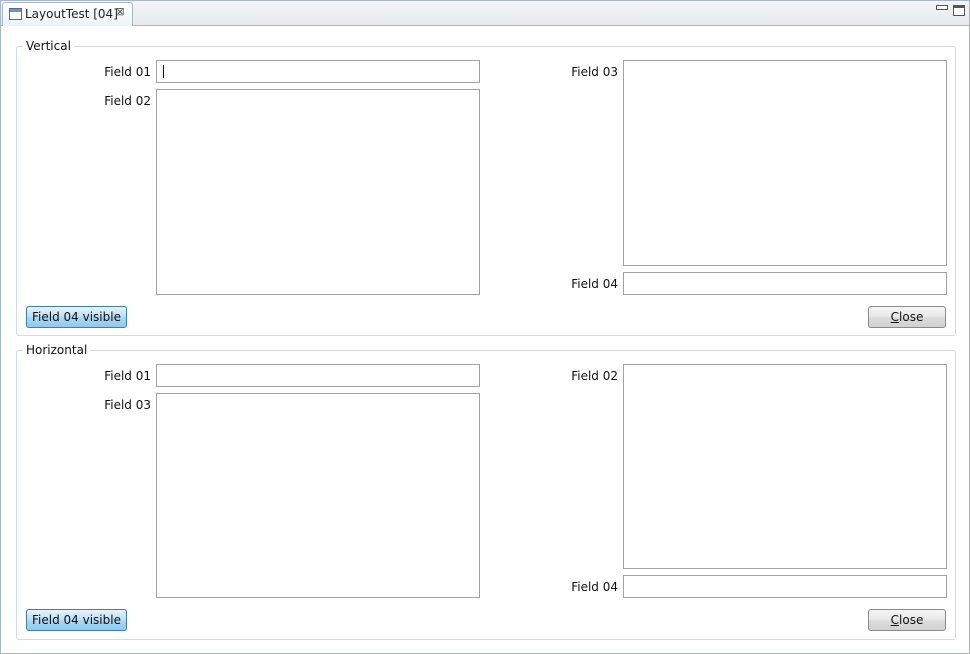  Describe the element at coordinates (163, 71) in the screenshot. I see `text-caret` at that location.